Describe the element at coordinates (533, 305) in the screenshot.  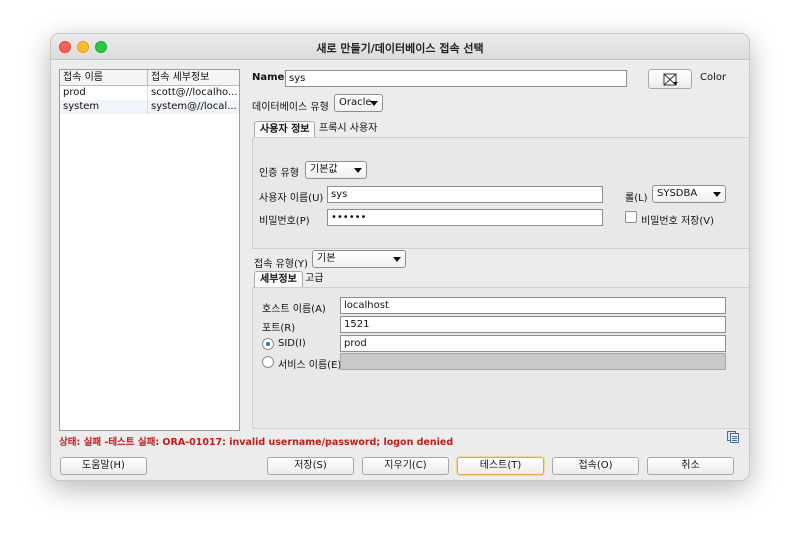
I see `host-input: localhost` at that location.